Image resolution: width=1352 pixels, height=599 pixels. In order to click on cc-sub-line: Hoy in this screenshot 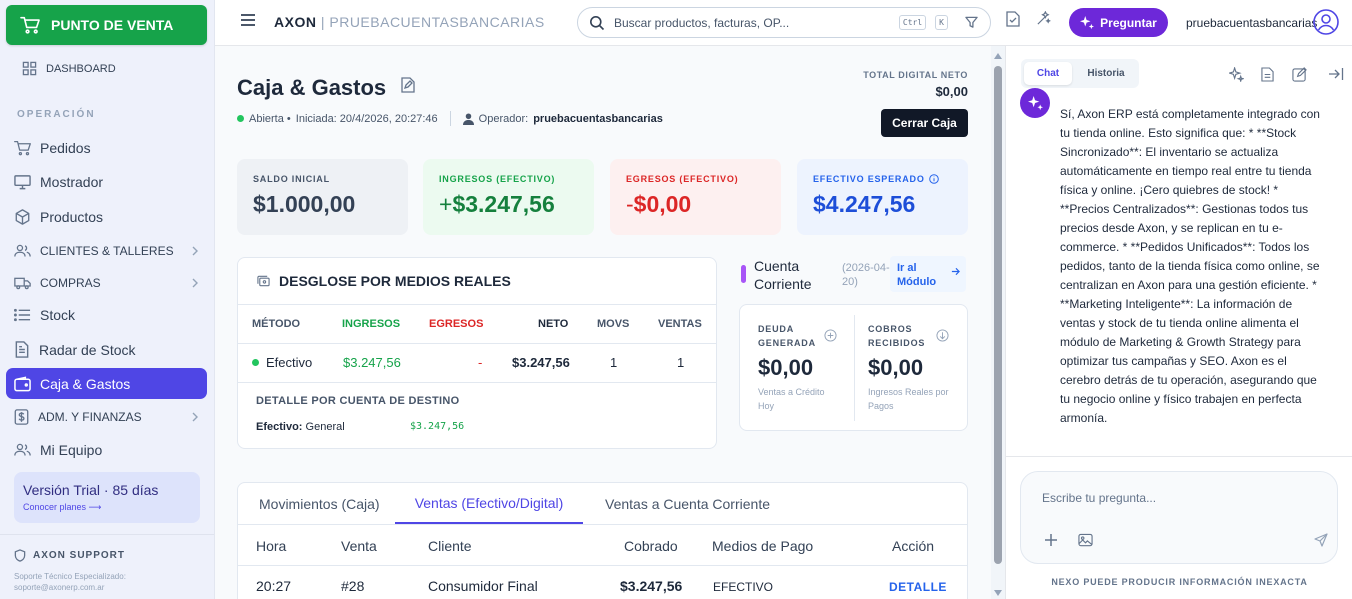, I will do `click(766, 406)`.